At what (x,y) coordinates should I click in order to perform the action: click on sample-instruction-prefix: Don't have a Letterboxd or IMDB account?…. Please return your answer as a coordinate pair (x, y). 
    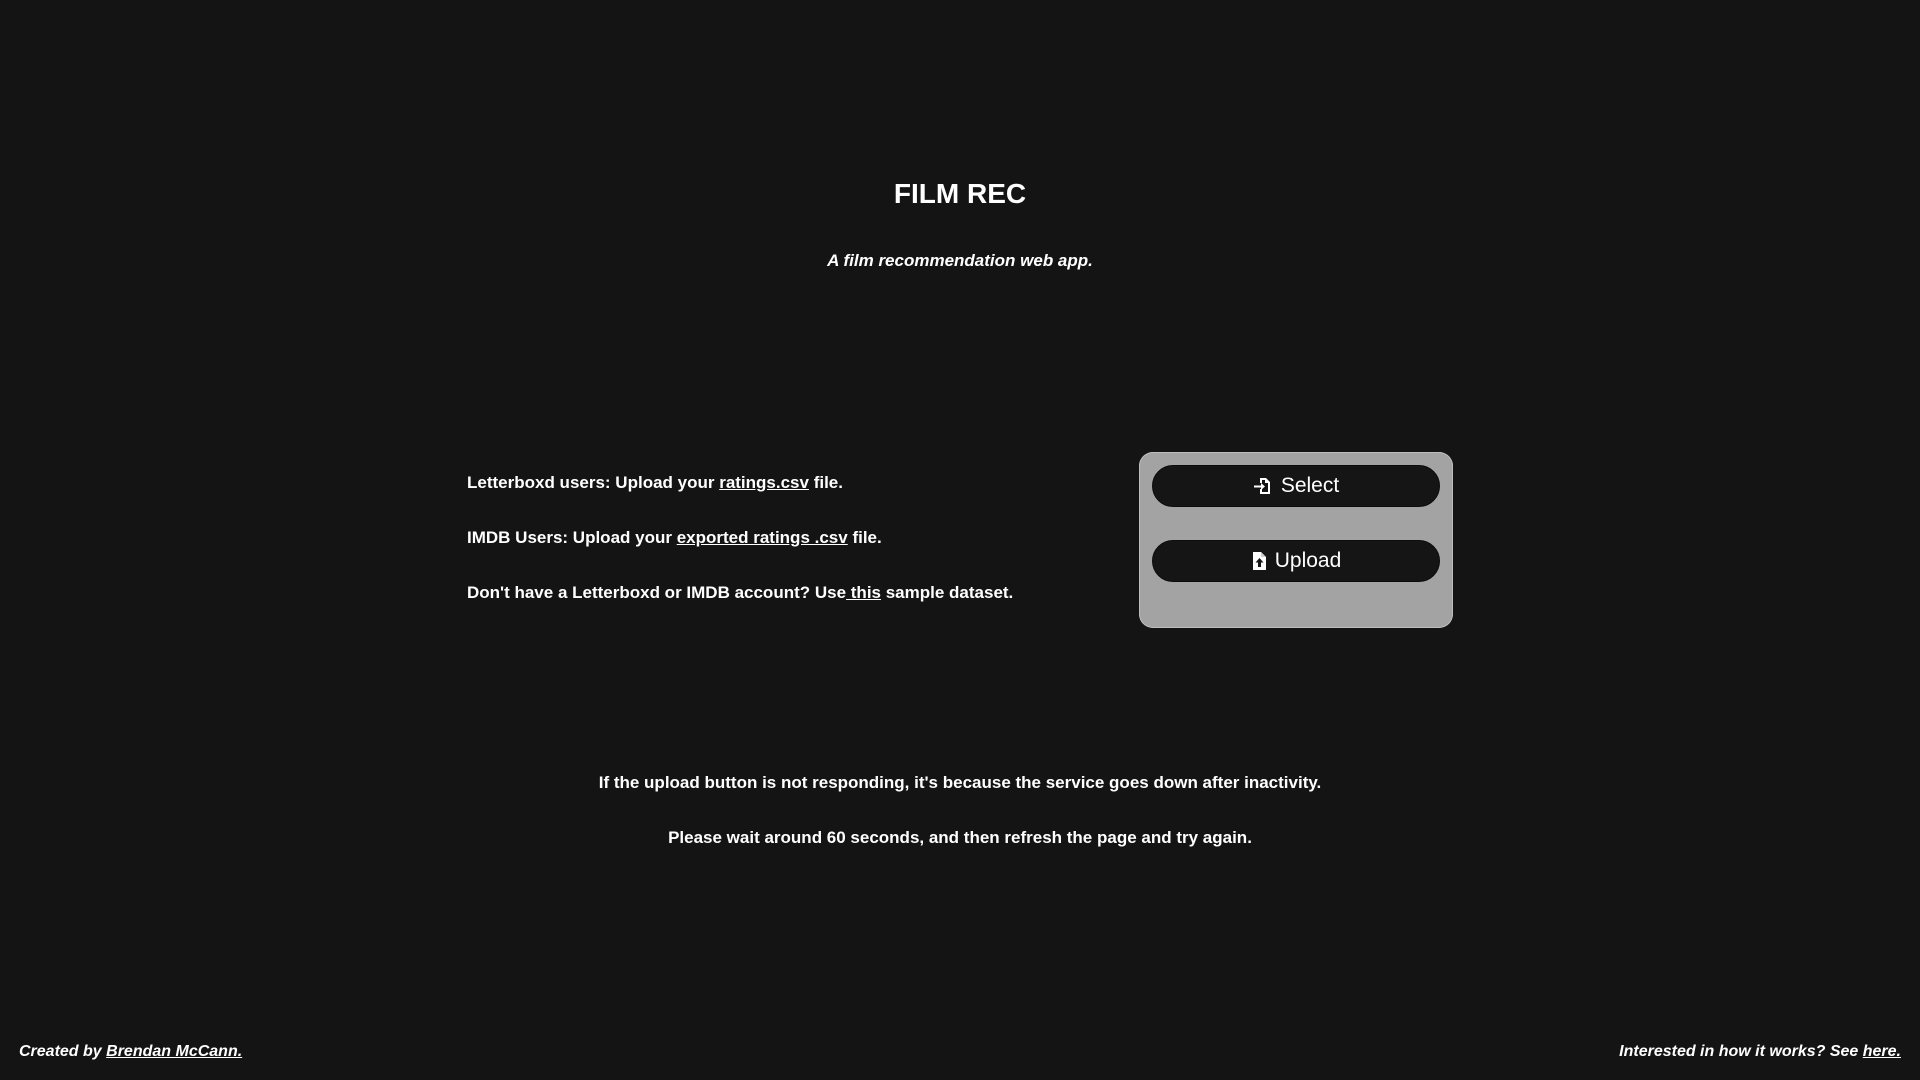
    Looking at the image, I should click on (657, 592).